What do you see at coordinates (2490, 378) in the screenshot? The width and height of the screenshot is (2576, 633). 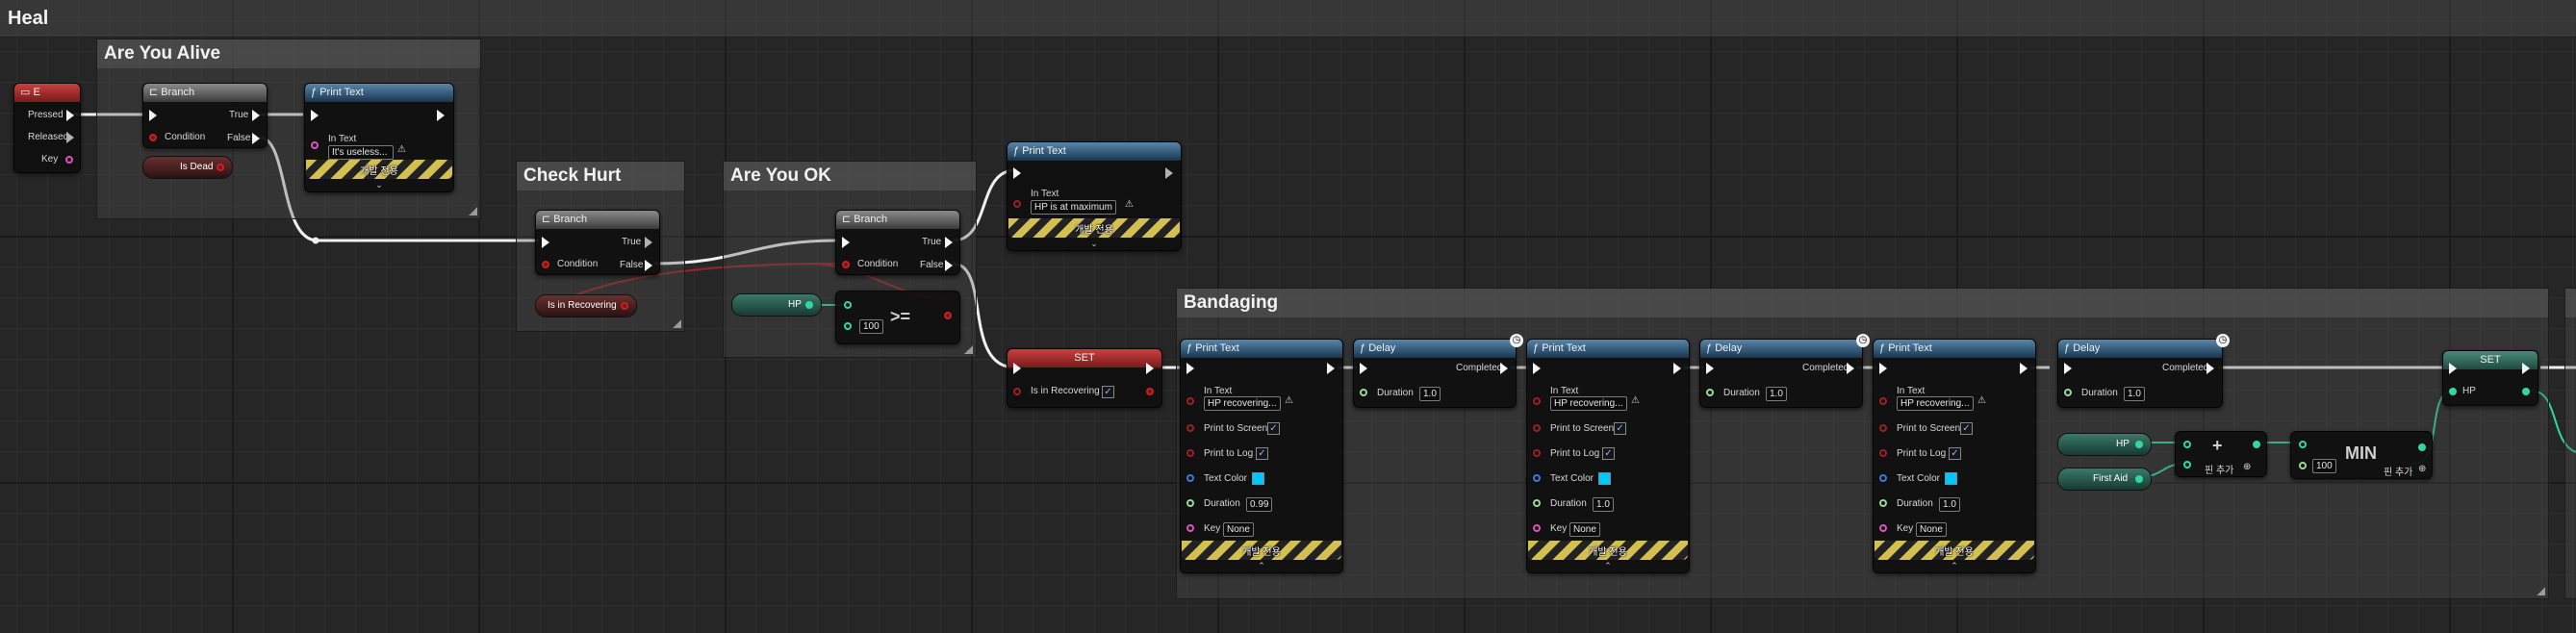 I see `set-variable-node: SET HP` at bounding box center [2490, 378].